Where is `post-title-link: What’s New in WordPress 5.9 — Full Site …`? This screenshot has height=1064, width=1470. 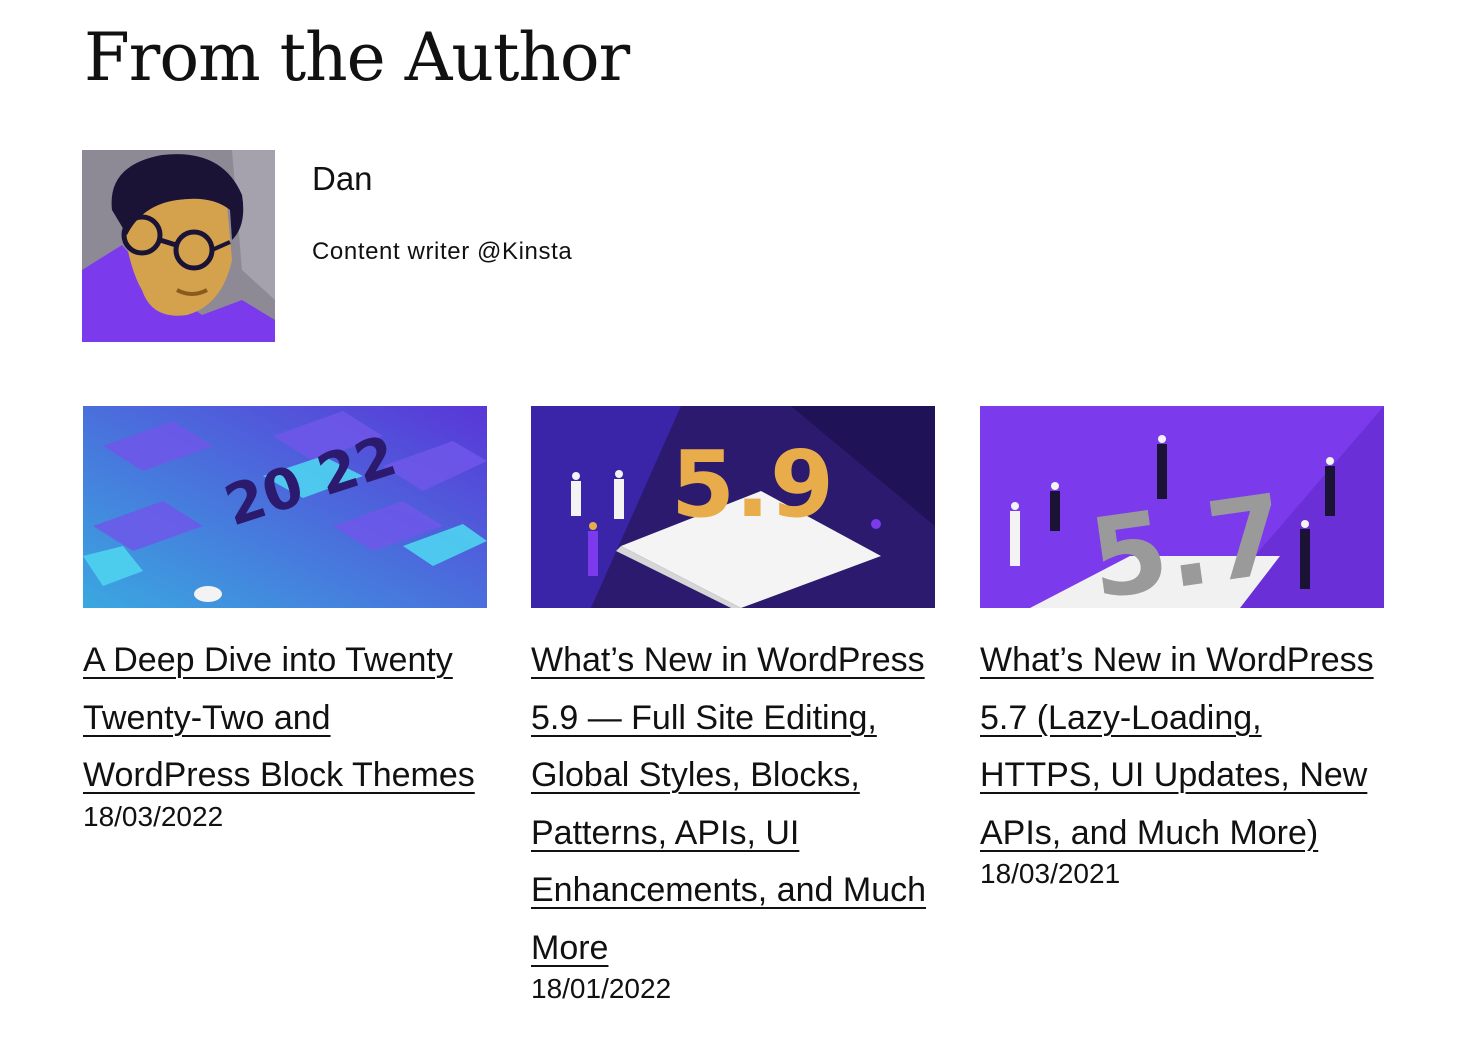
post-title-link: What’s New in WordPress 5.9 — Full Site … is located at coordinates (733, 804).